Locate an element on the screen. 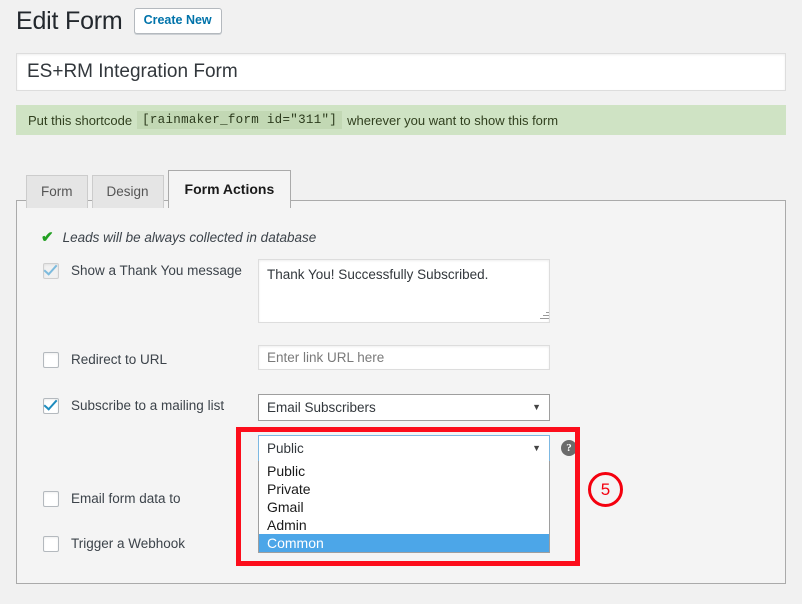 Image resolution: width=802 pixels, height=604 pixels. page-title: Edit Form is located at coordinates (69, 21).